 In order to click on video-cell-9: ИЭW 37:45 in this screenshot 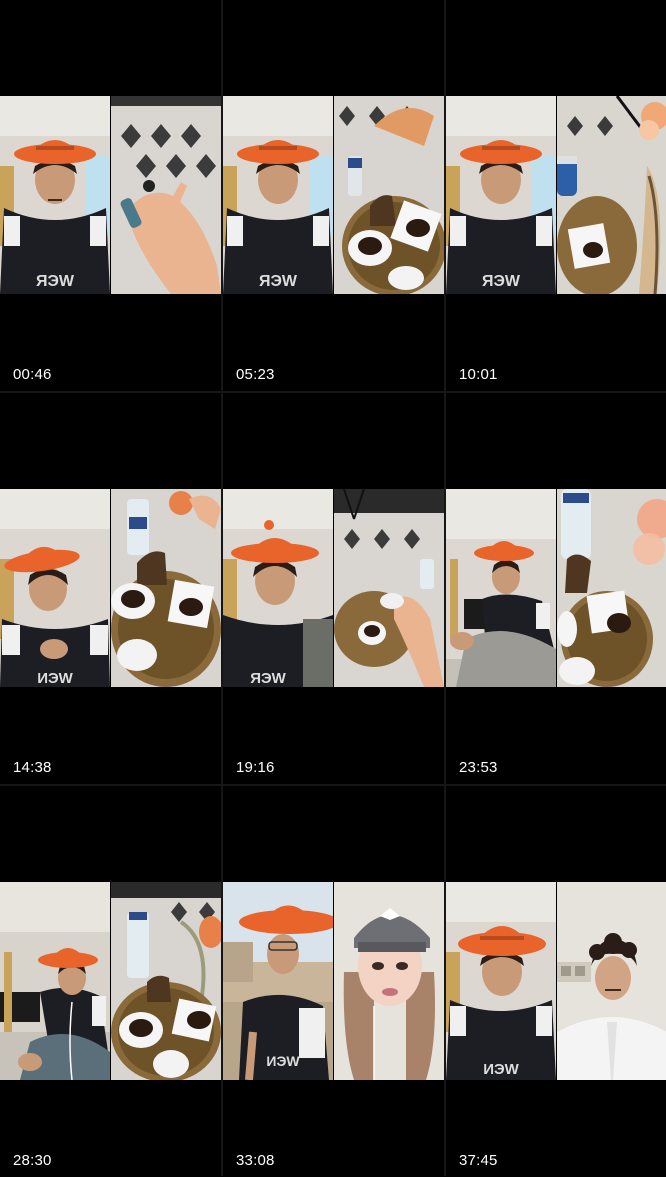, I will do `click(556, 981)`.